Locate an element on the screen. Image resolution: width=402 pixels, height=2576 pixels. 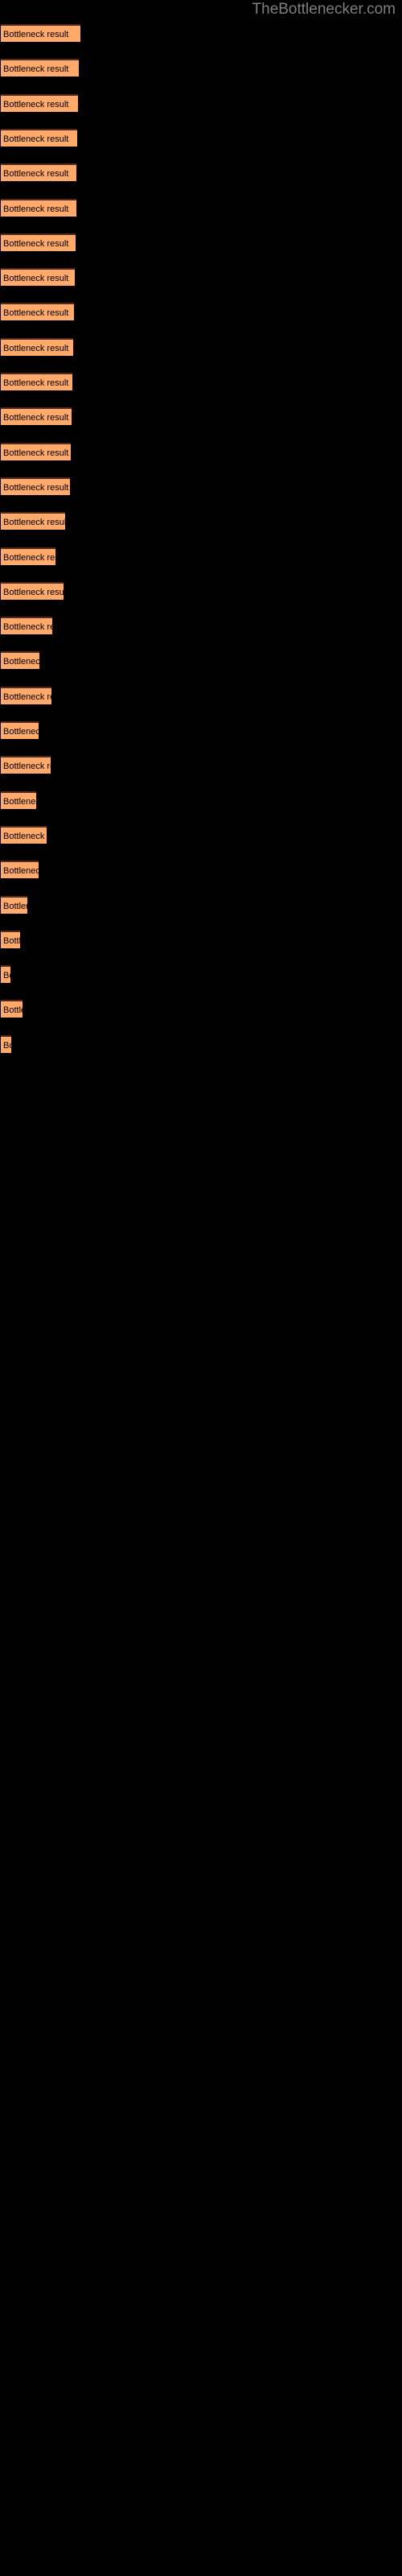
bar-4: Bottleneck result is located at coordinates (39, 137).